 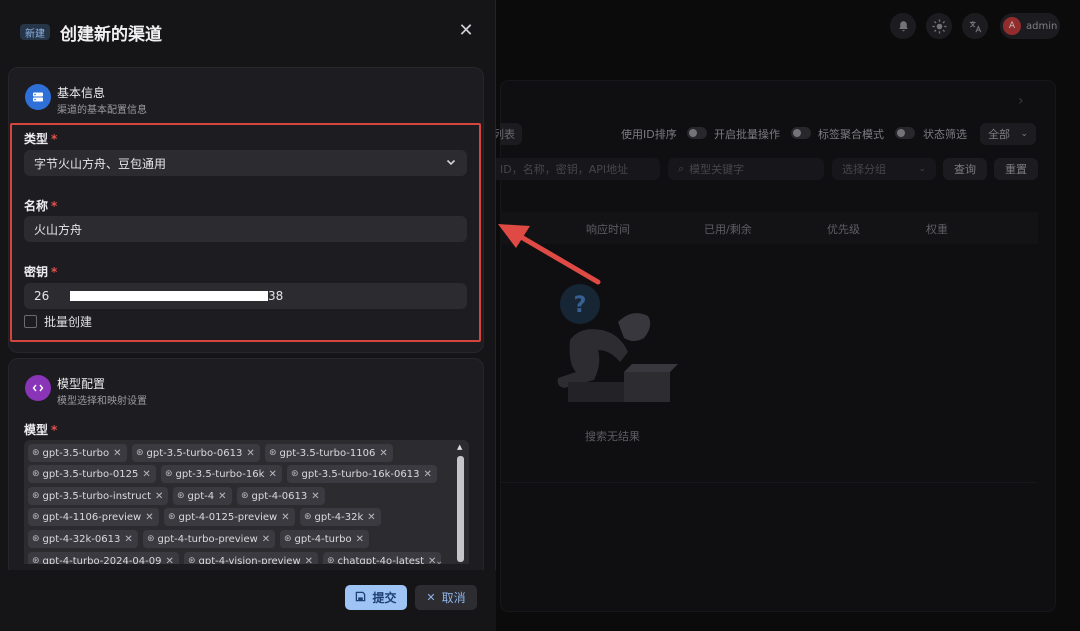 I want to click on model-tag-label: chatgpt-4o-latest, so click(x=381, y=560).